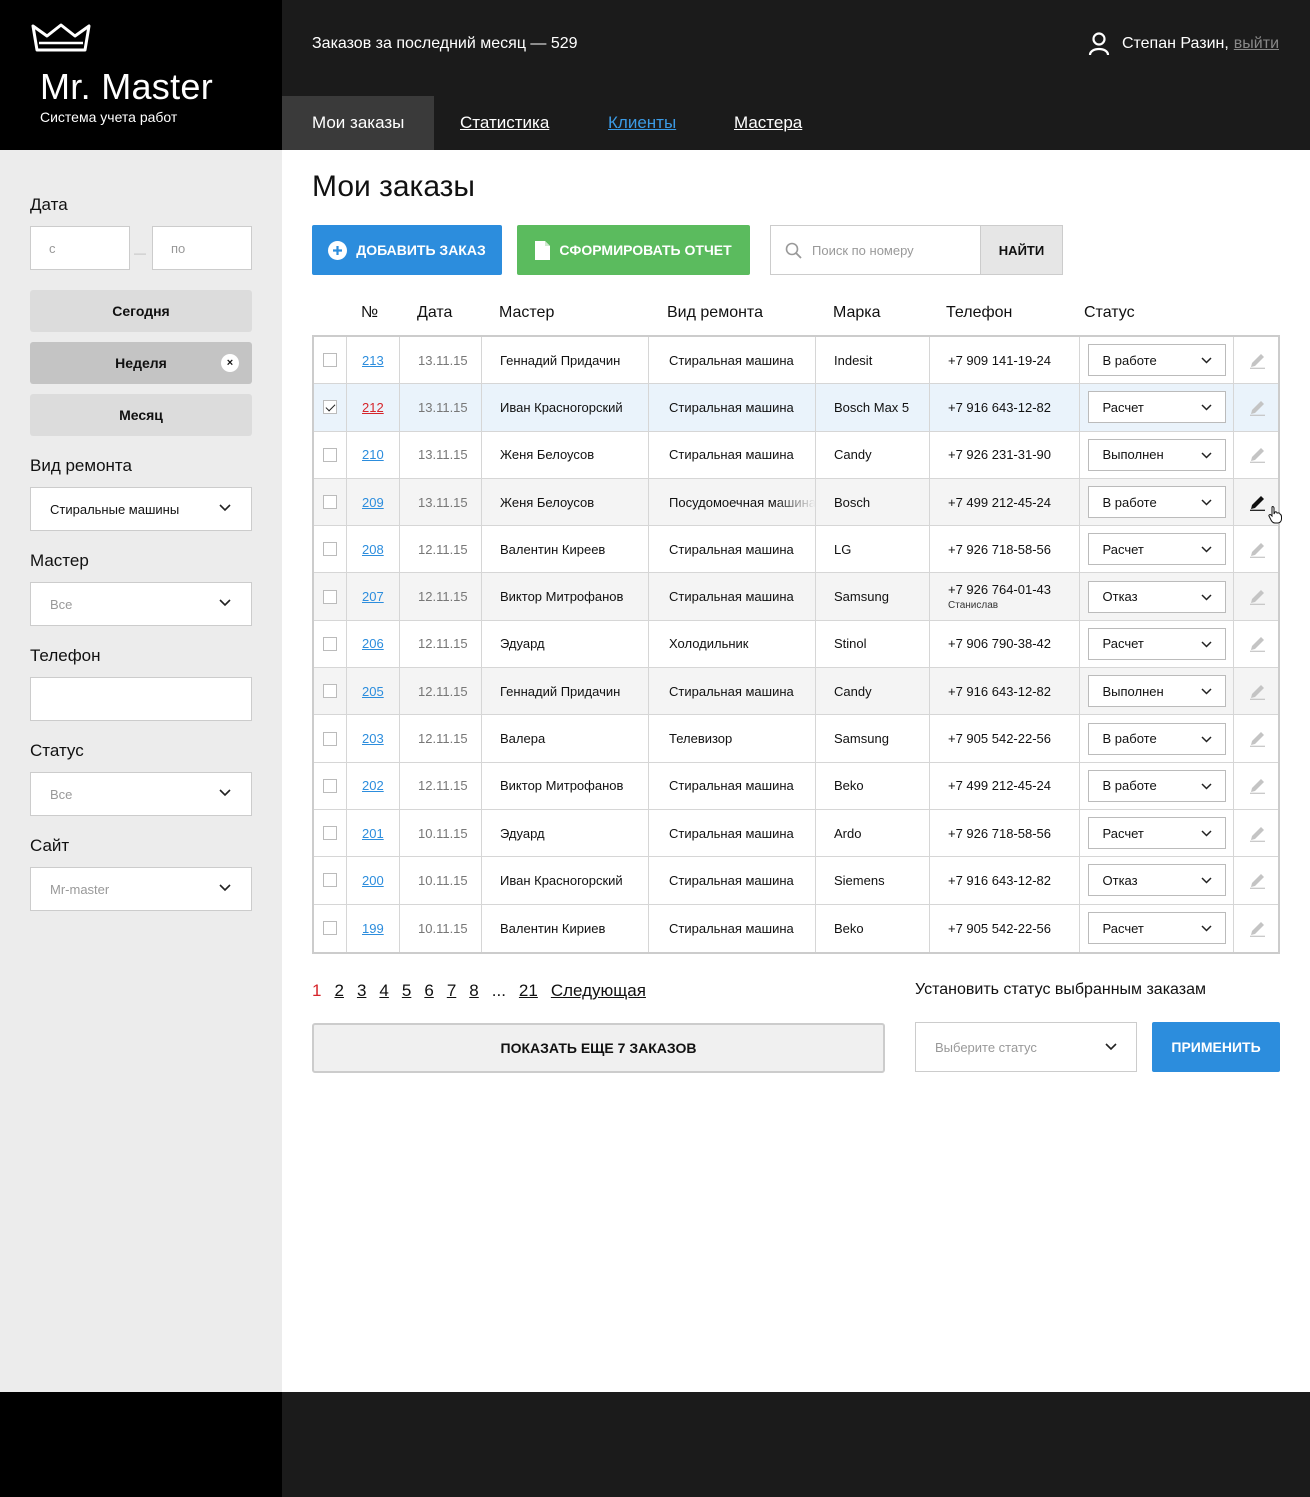  Describe the element at coordinates (565, 596) in the screenshot. I see `order-master: Виктор Митрофанов` at that location.